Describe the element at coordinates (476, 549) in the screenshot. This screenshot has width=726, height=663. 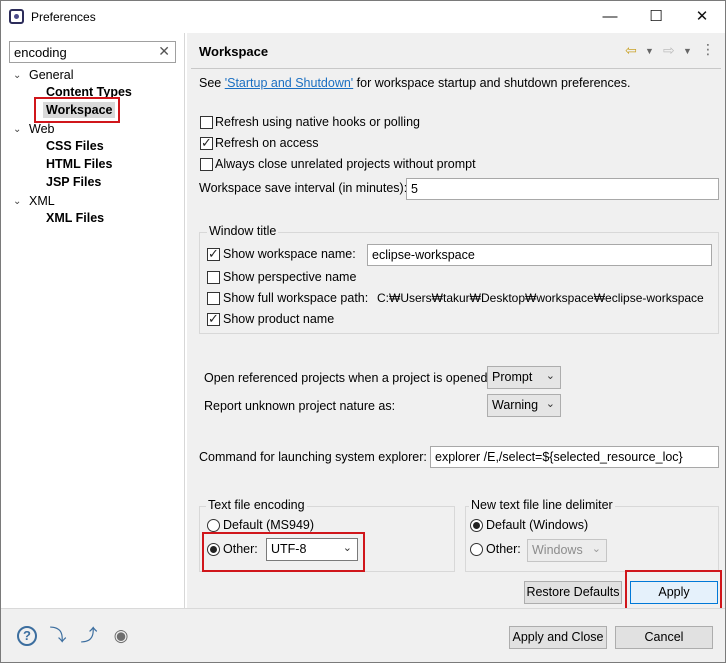
I see `delimiter-other-radio` at that location.